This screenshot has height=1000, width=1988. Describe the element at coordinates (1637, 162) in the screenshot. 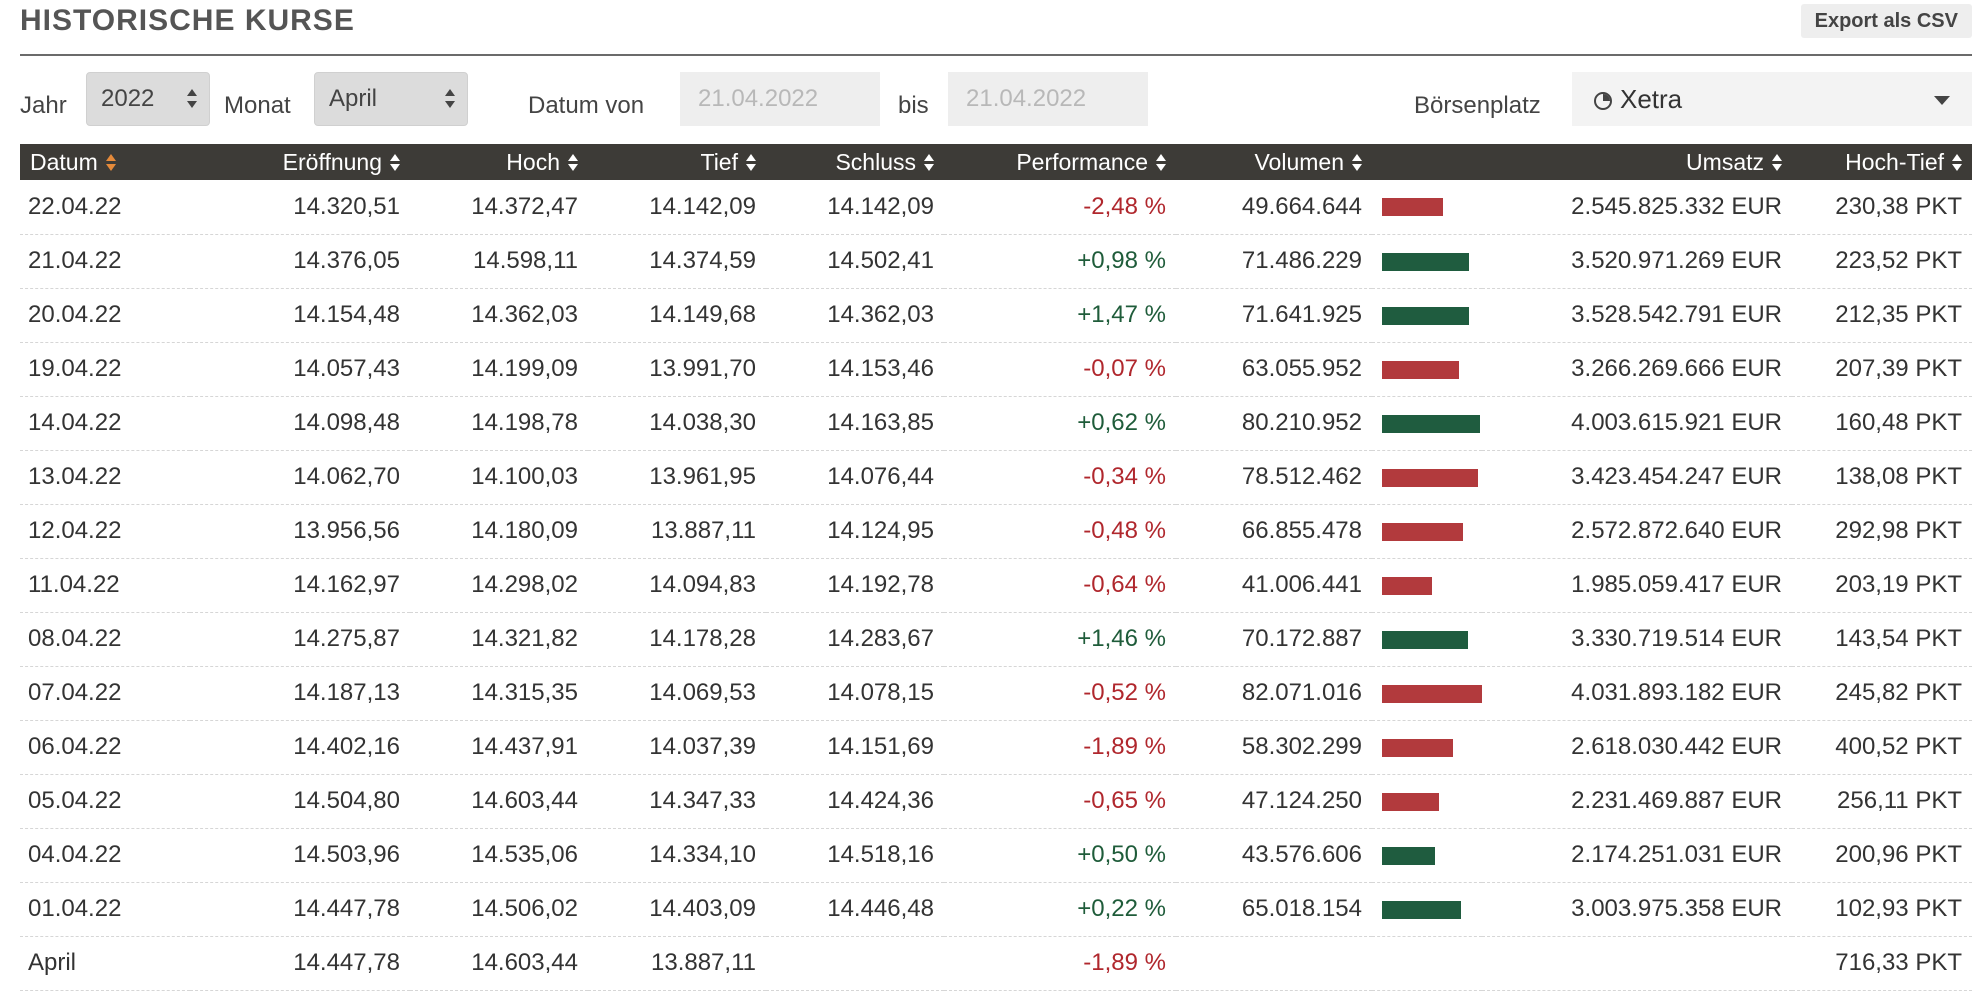

I see `col-header-umsatz: Umsatz` at that location.